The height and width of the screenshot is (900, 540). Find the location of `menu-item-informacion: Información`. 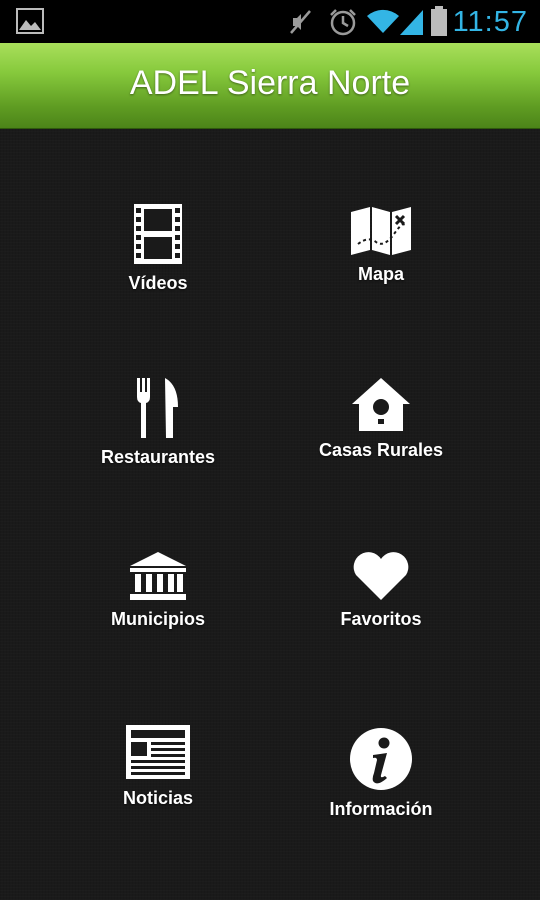

menu-item-informacion: Información is located at coordinates (381, 773).